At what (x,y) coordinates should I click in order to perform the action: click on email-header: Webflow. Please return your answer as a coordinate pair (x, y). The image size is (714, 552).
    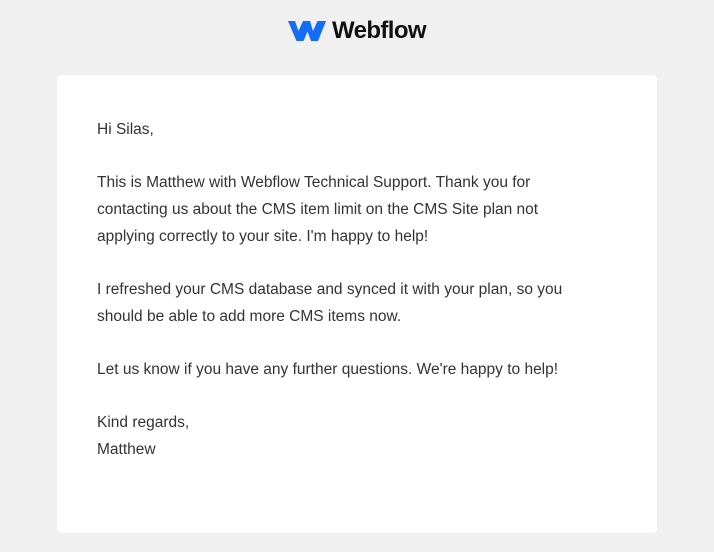
    Looking at the image, I should click on (357, 32).